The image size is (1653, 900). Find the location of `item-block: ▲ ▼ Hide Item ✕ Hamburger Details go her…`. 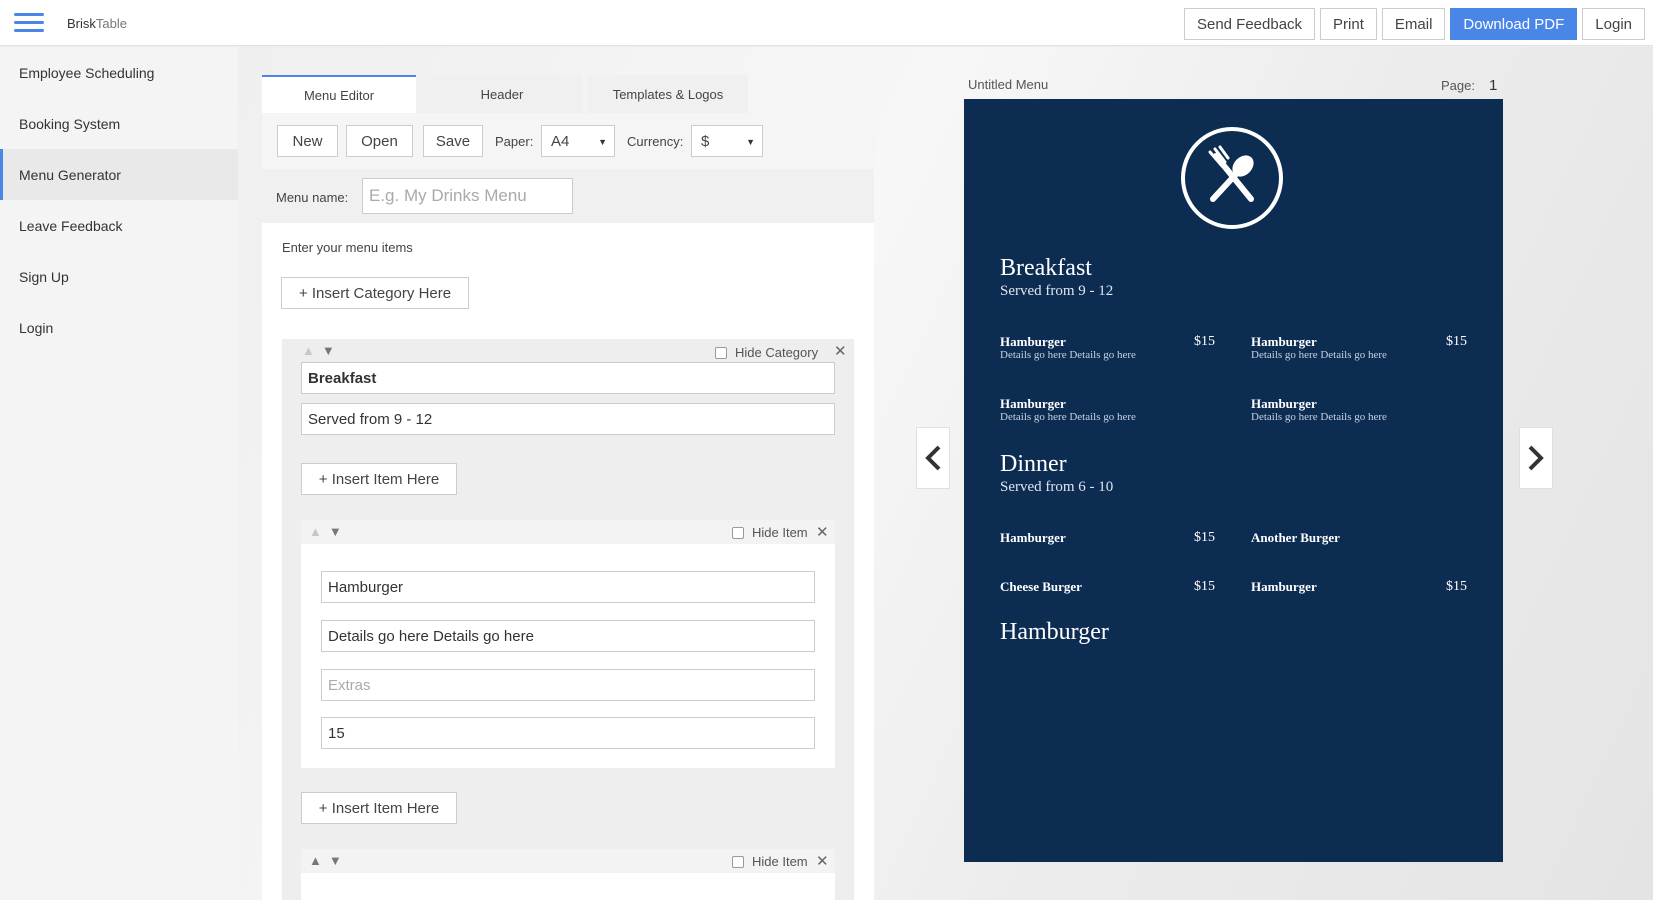

item-block: ▲ ▼ Hide Item ✕ Hamburger Details go her… is located at coordinates (568, 644).